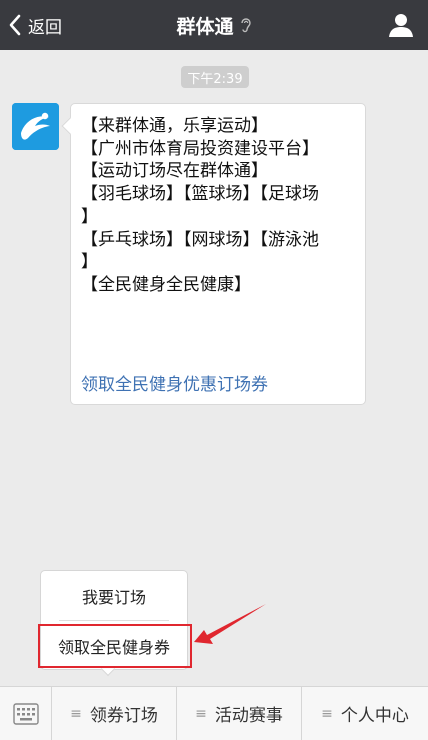 Image resolution: width=428 pixels, height=740 pixels. I want to click on tab-events: ≡ 活动赛事, so click(239, 713).